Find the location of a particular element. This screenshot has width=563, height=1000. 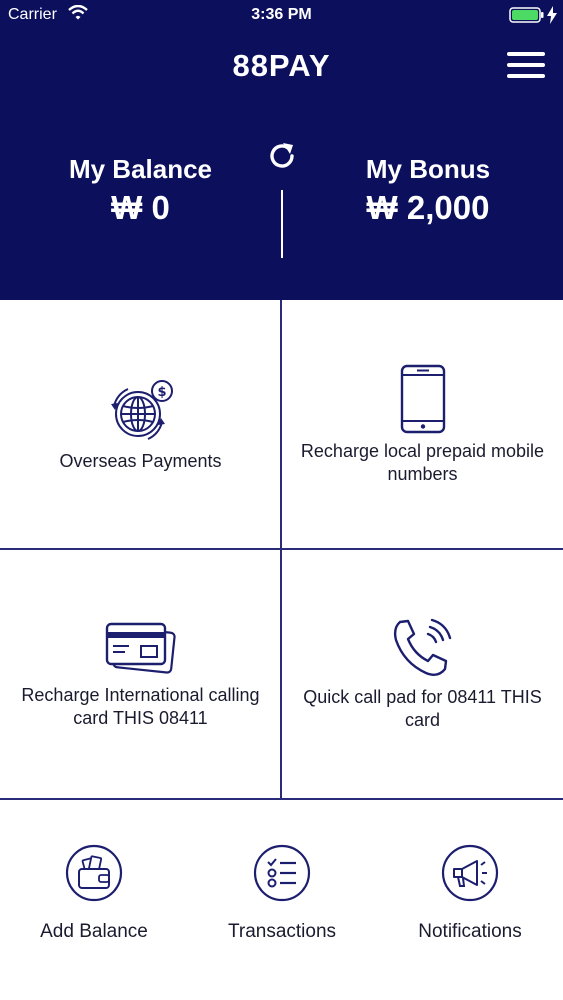

overseas-payments-tile: $ Overseas Payments is located at coordinates (140, 425).